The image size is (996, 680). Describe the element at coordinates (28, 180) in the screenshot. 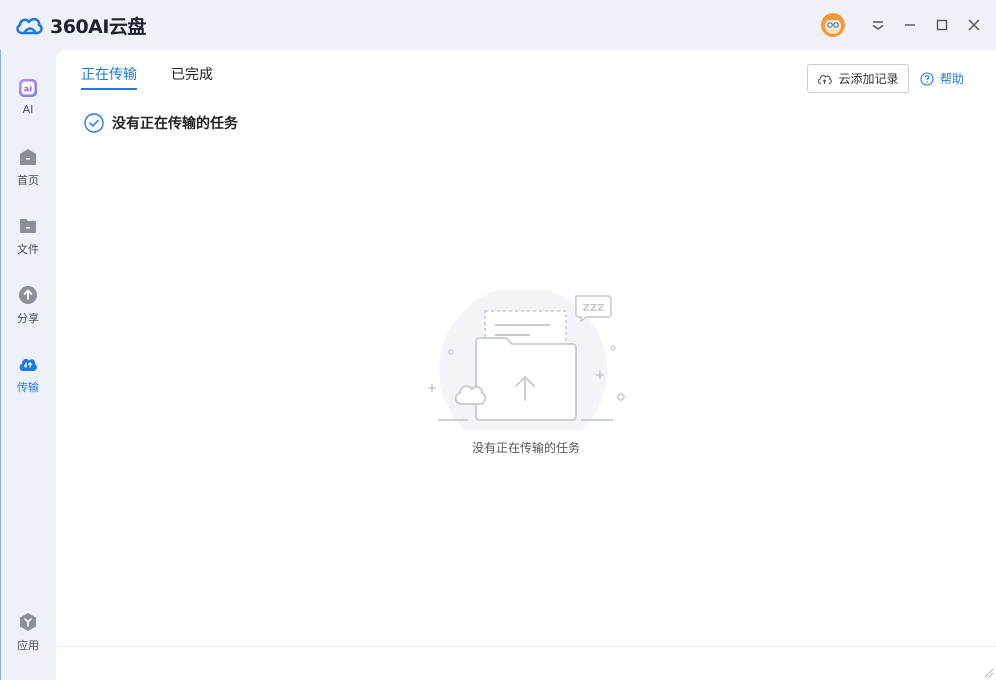

I see `sidebar-item-label: 首页` at that location.